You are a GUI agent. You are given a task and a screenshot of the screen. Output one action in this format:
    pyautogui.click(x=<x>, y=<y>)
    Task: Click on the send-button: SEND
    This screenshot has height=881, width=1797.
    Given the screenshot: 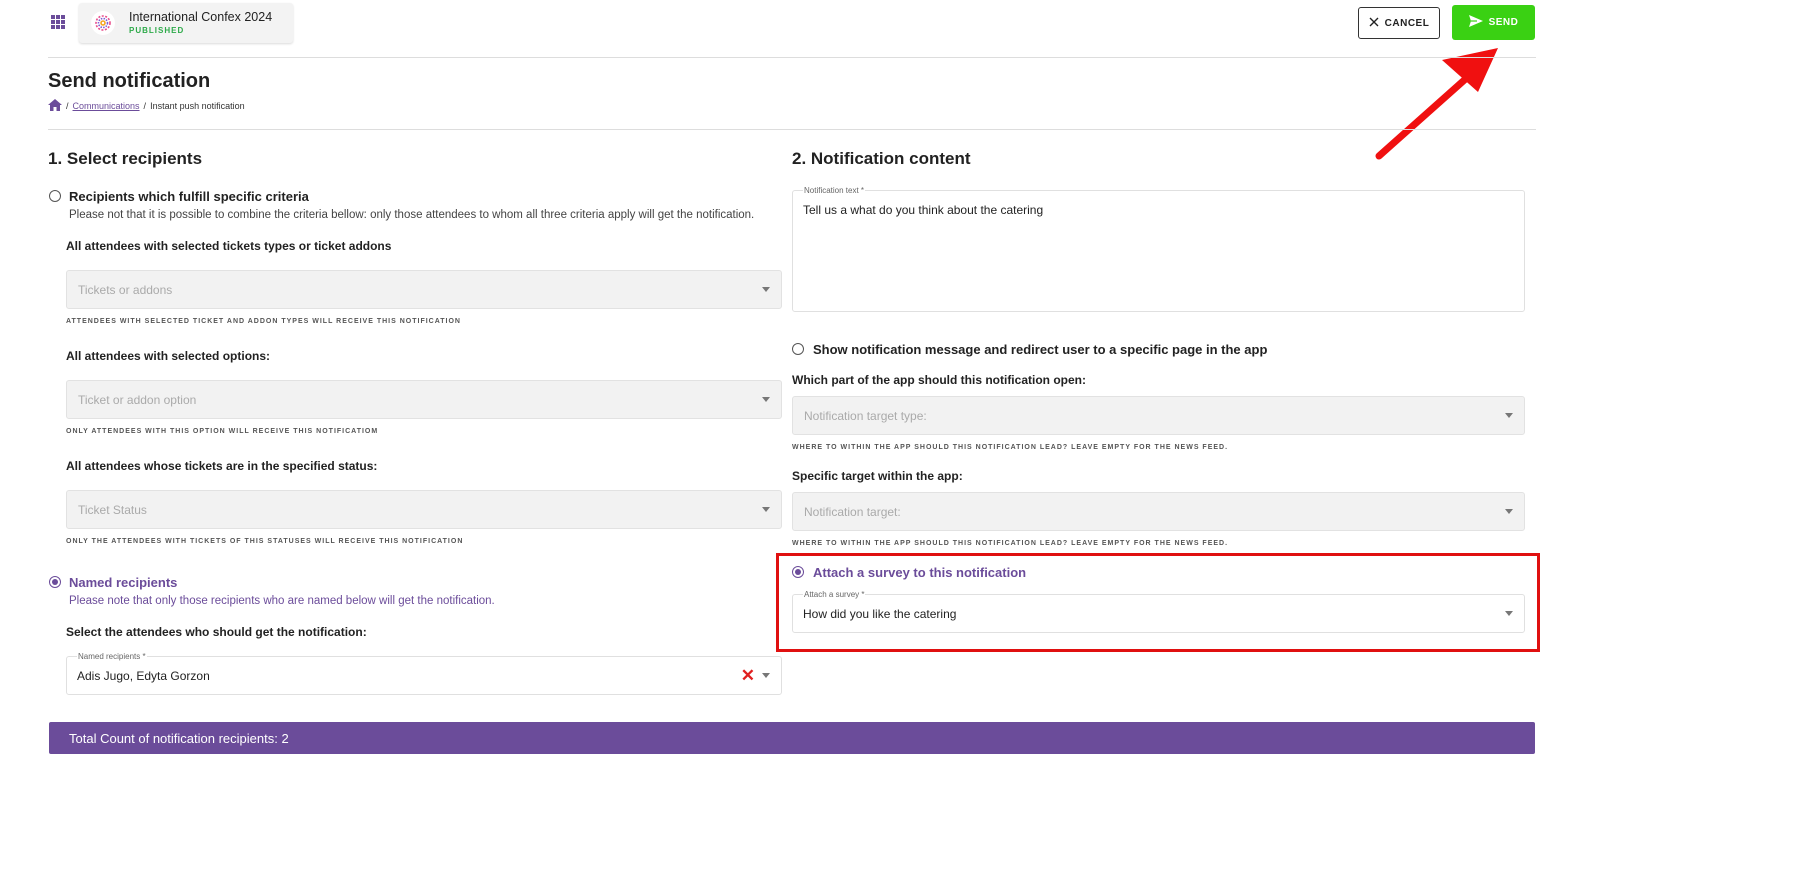 What is the action you would take?
    pyautogui.click(x=1493, y=22)
    